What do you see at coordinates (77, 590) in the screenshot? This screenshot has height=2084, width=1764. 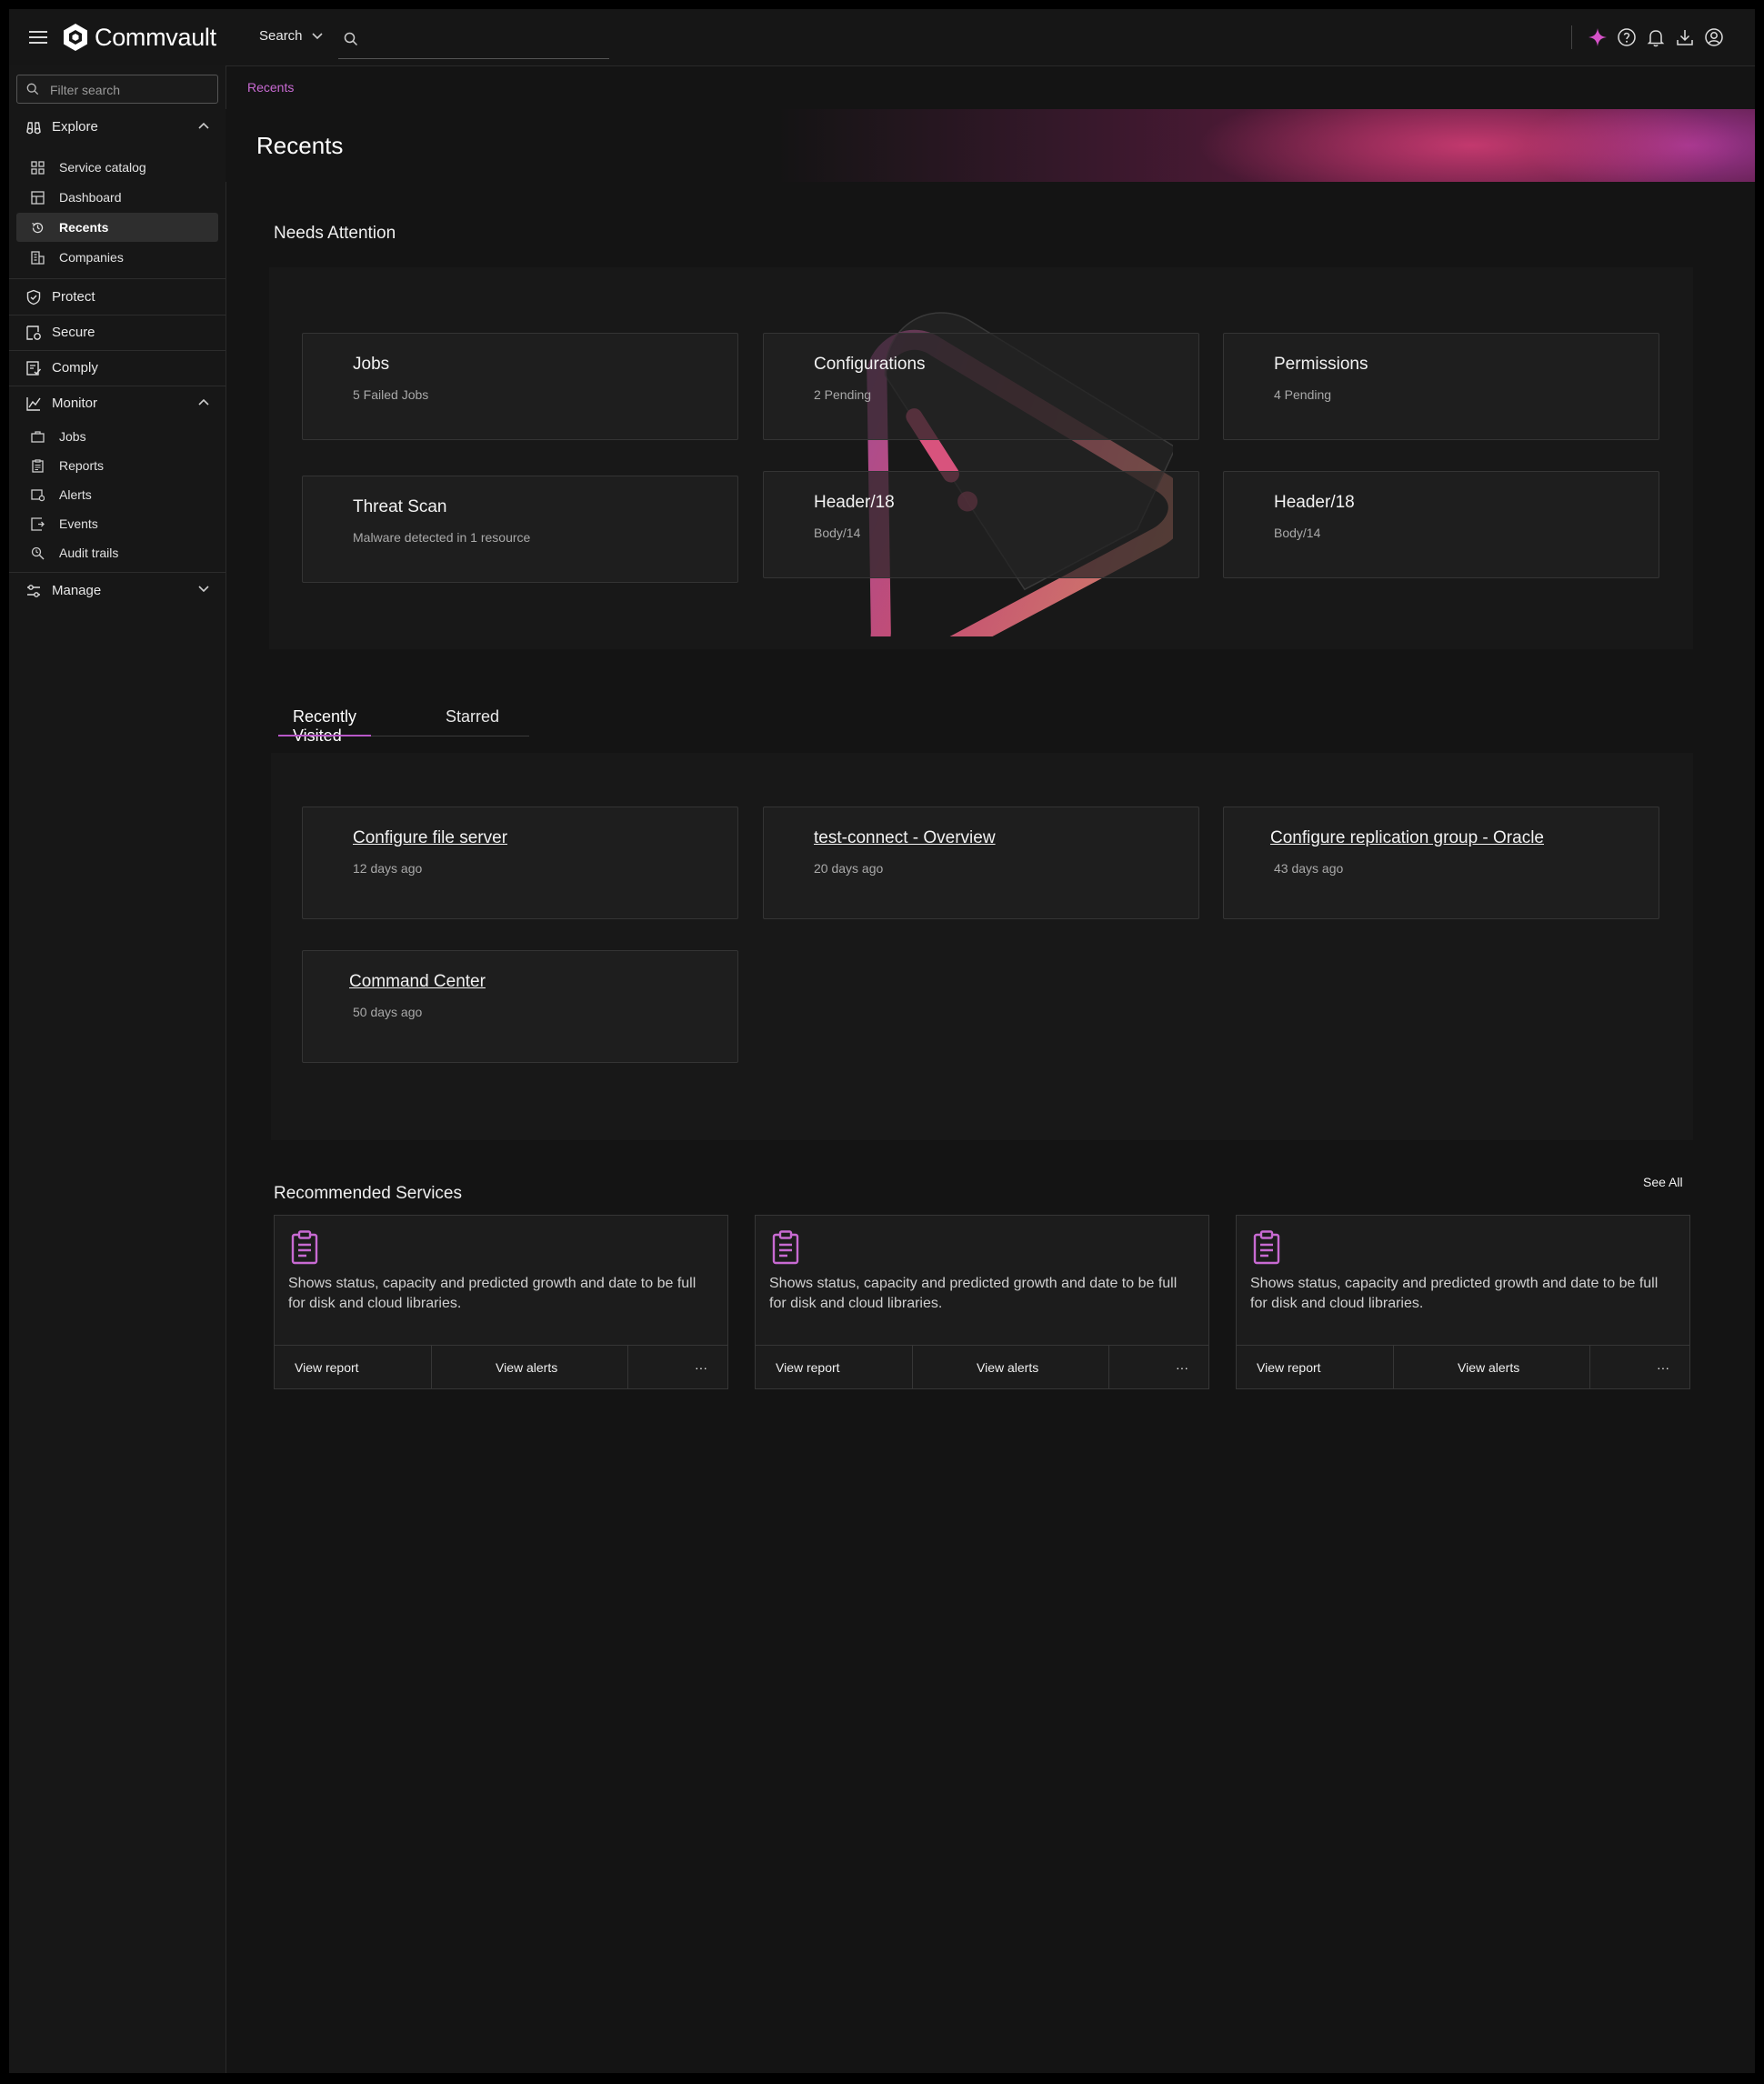 I see `nav-group-label: Manage` at bounding box center [77, 590].